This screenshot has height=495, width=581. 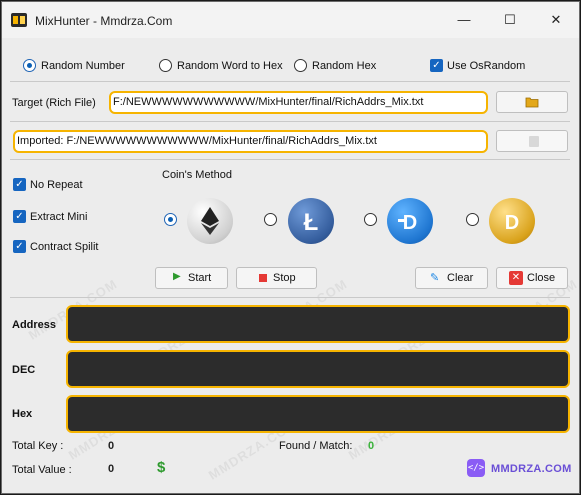 What do you see at coordinates (531, 469) in the screenshot?
I see `brand-text: MMDRZA.COM` at bounding box center [531, 469].